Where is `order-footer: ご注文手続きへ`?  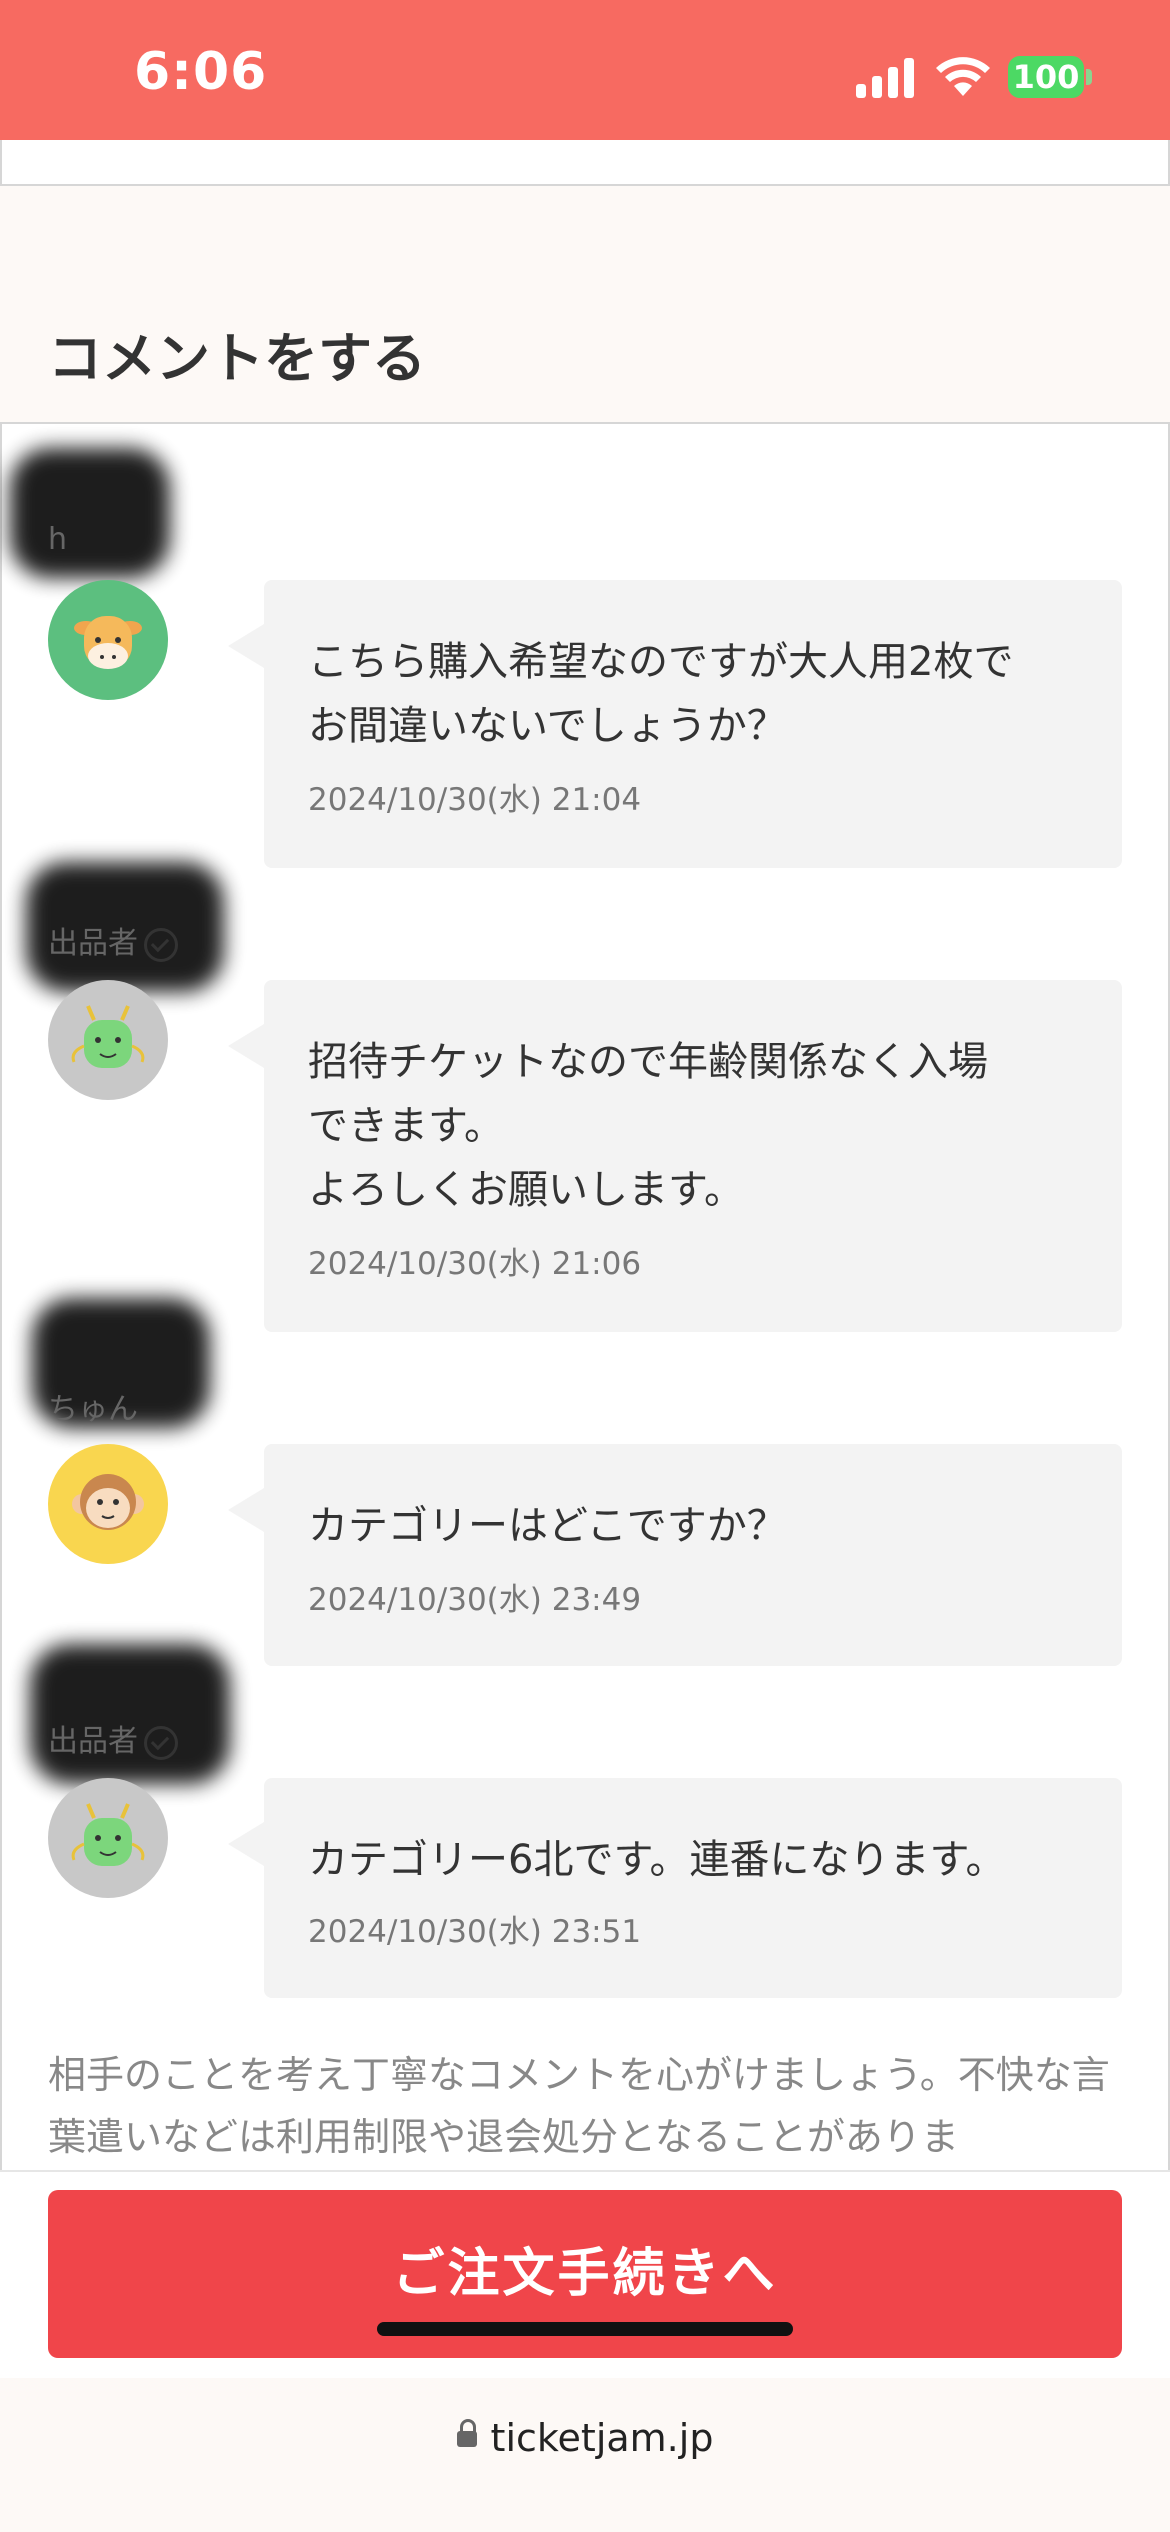 order-footer: ご注文手続きへ is located at coordinates (585, 2275).